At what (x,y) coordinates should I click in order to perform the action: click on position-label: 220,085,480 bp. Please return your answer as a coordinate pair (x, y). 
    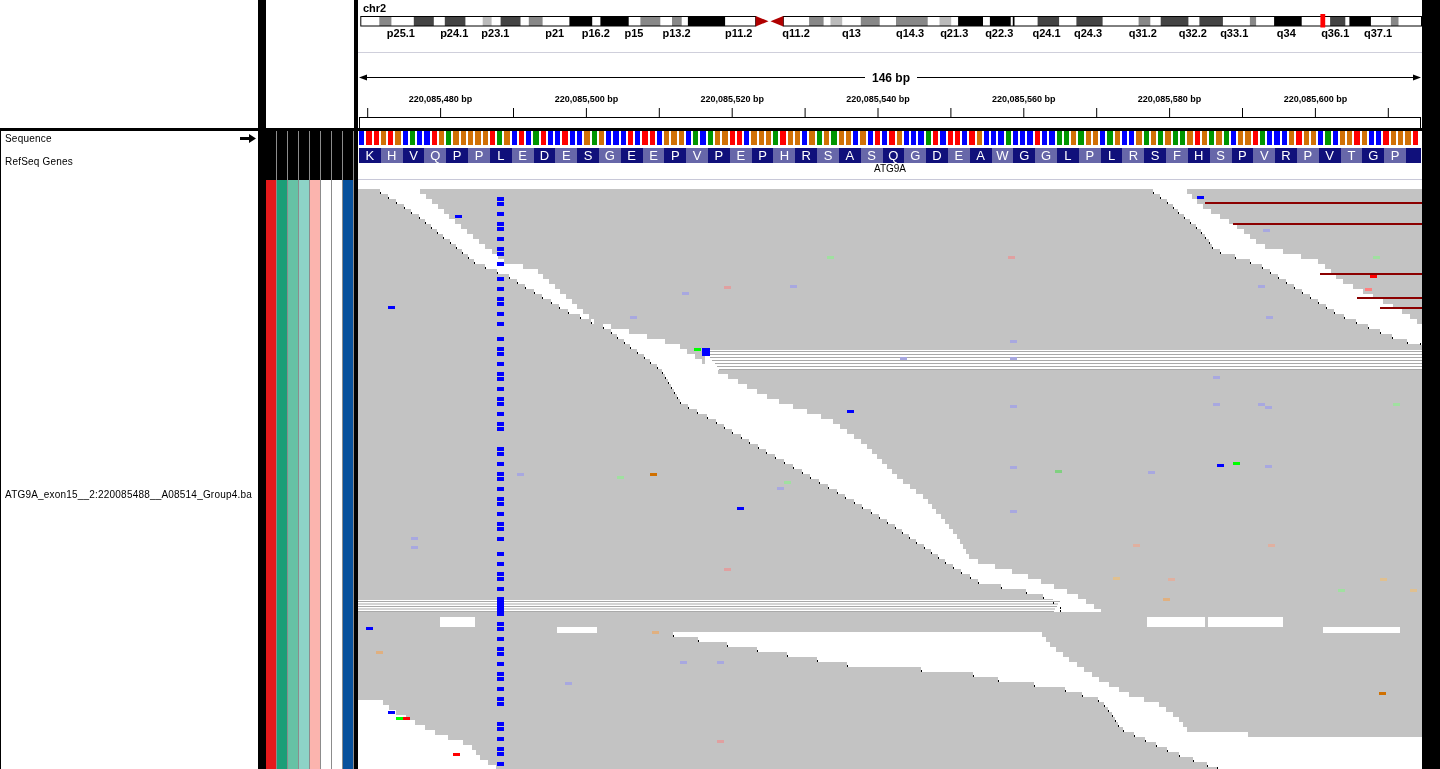
    Looking at the image, I should click on (440, 99).